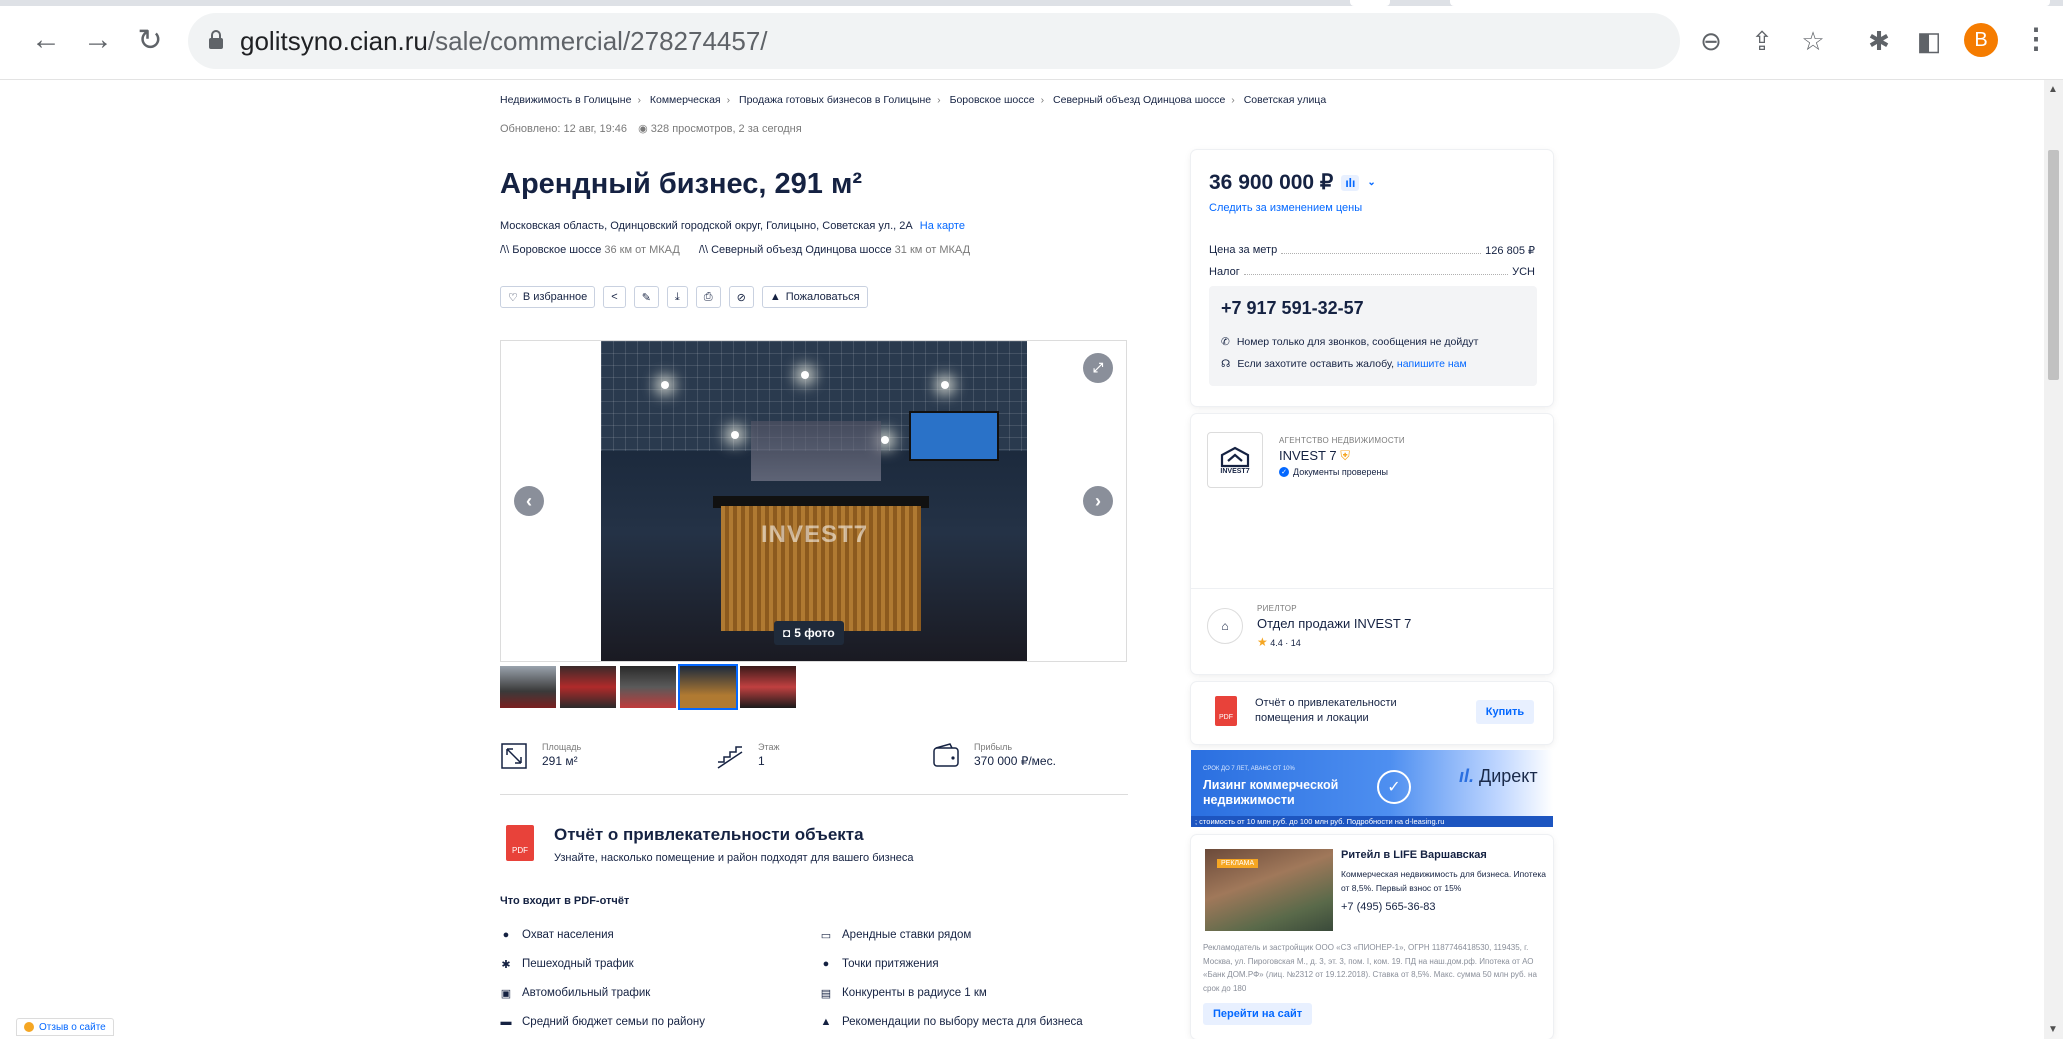 The width and height of the screenshot is (2063, 1039). I want to click on favorite-button: ♡ В избранное, so click(548, 297).